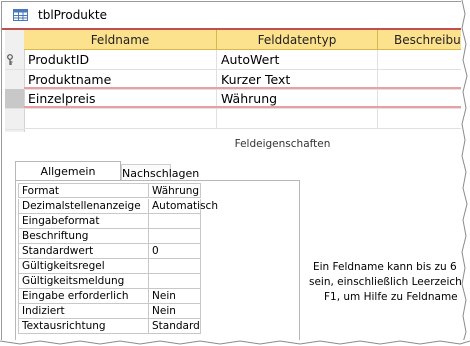 This screenshot has width=470, height=346. What do you see at coordinates (120, 119) in the screenshot?
I see `field-name-cell-empty` at bounding box center [120, 119].